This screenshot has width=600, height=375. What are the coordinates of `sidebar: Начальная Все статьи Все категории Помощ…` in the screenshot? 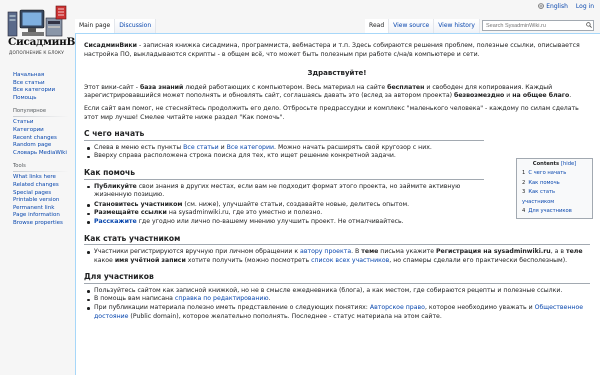 It's located at (37, 153).